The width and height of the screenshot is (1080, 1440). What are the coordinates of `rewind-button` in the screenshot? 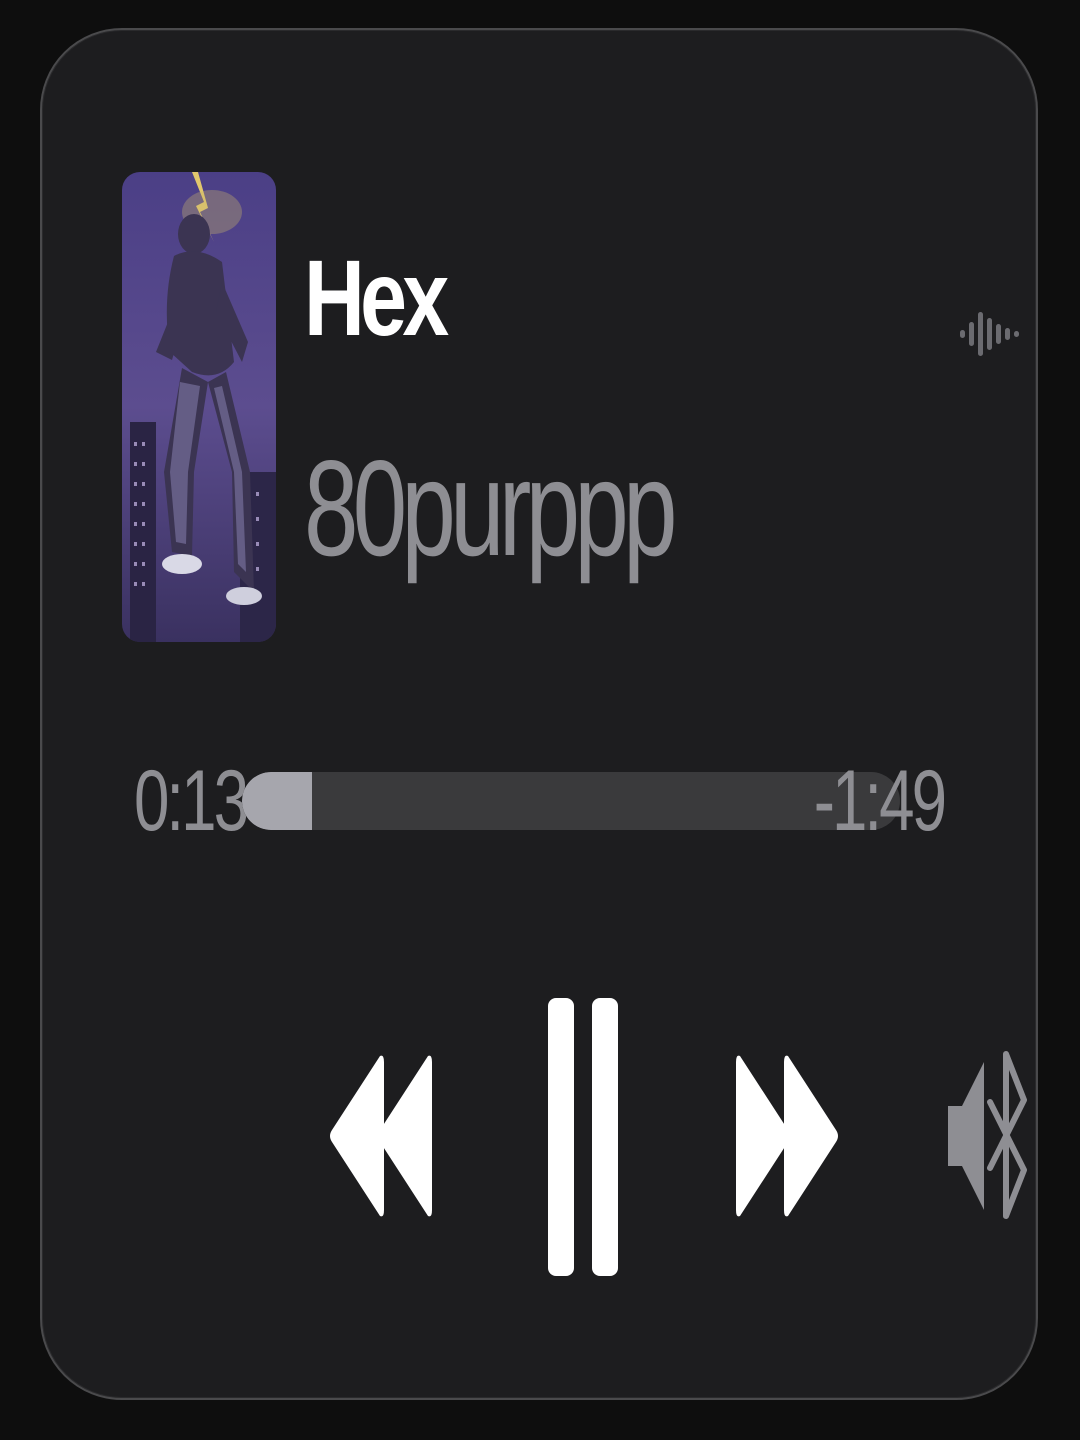 It's located at (380, 1136).